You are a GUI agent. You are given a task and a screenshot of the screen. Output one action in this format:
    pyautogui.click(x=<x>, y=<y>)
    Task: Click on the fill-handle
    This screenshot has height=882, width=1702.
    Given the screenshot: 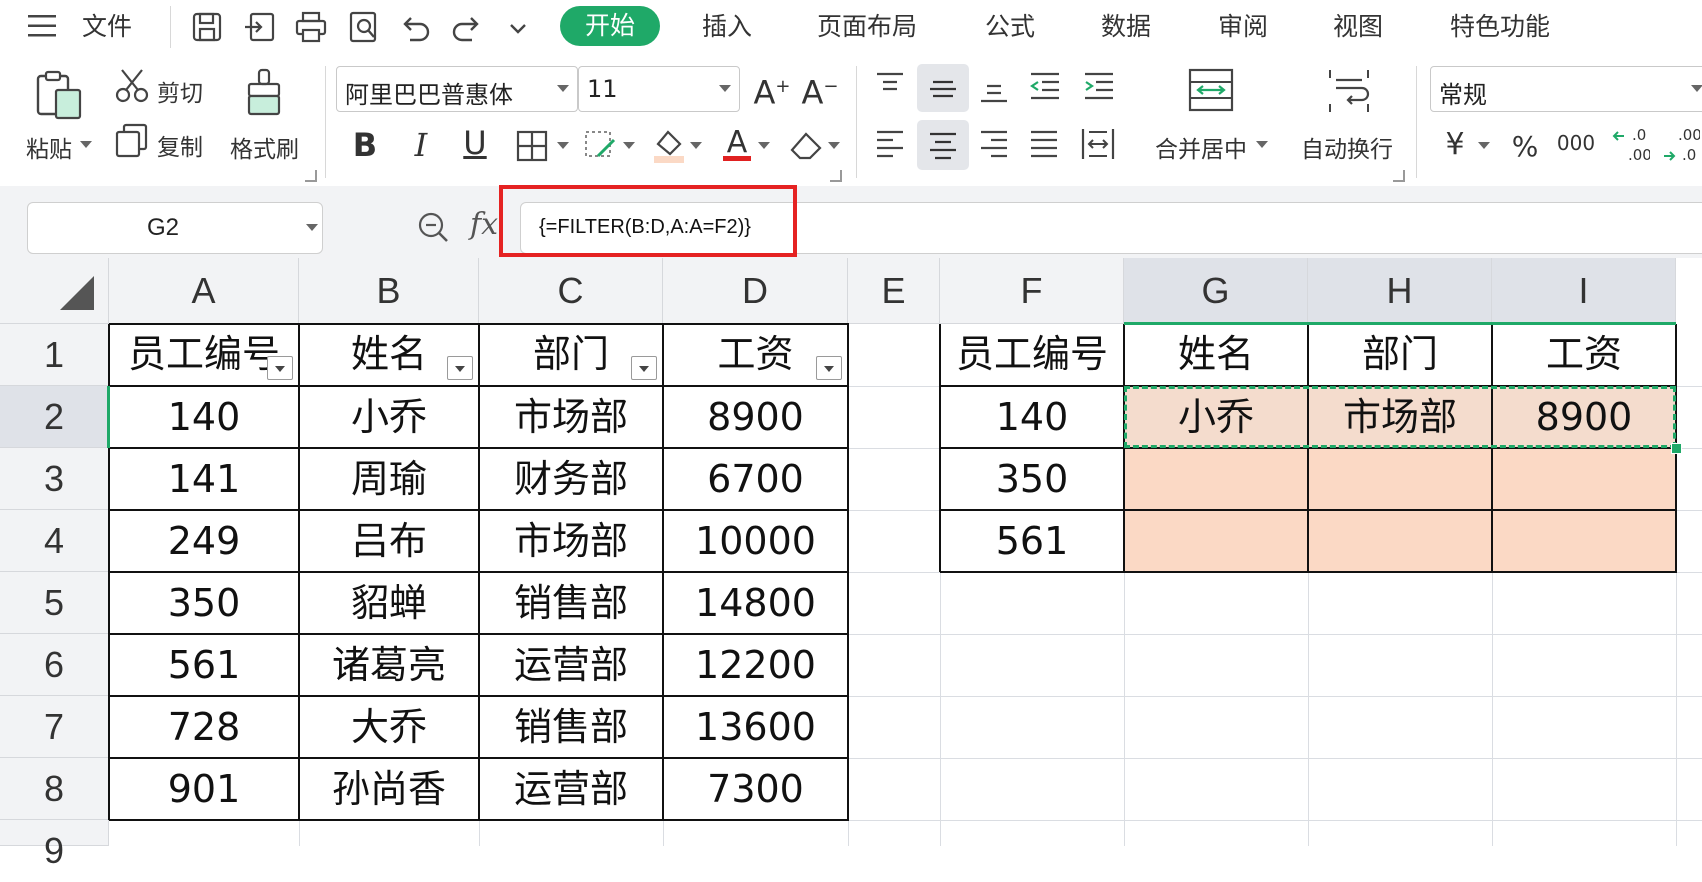 What is the action you would take?
    pyautogui.click(x=1676, y=448)
    